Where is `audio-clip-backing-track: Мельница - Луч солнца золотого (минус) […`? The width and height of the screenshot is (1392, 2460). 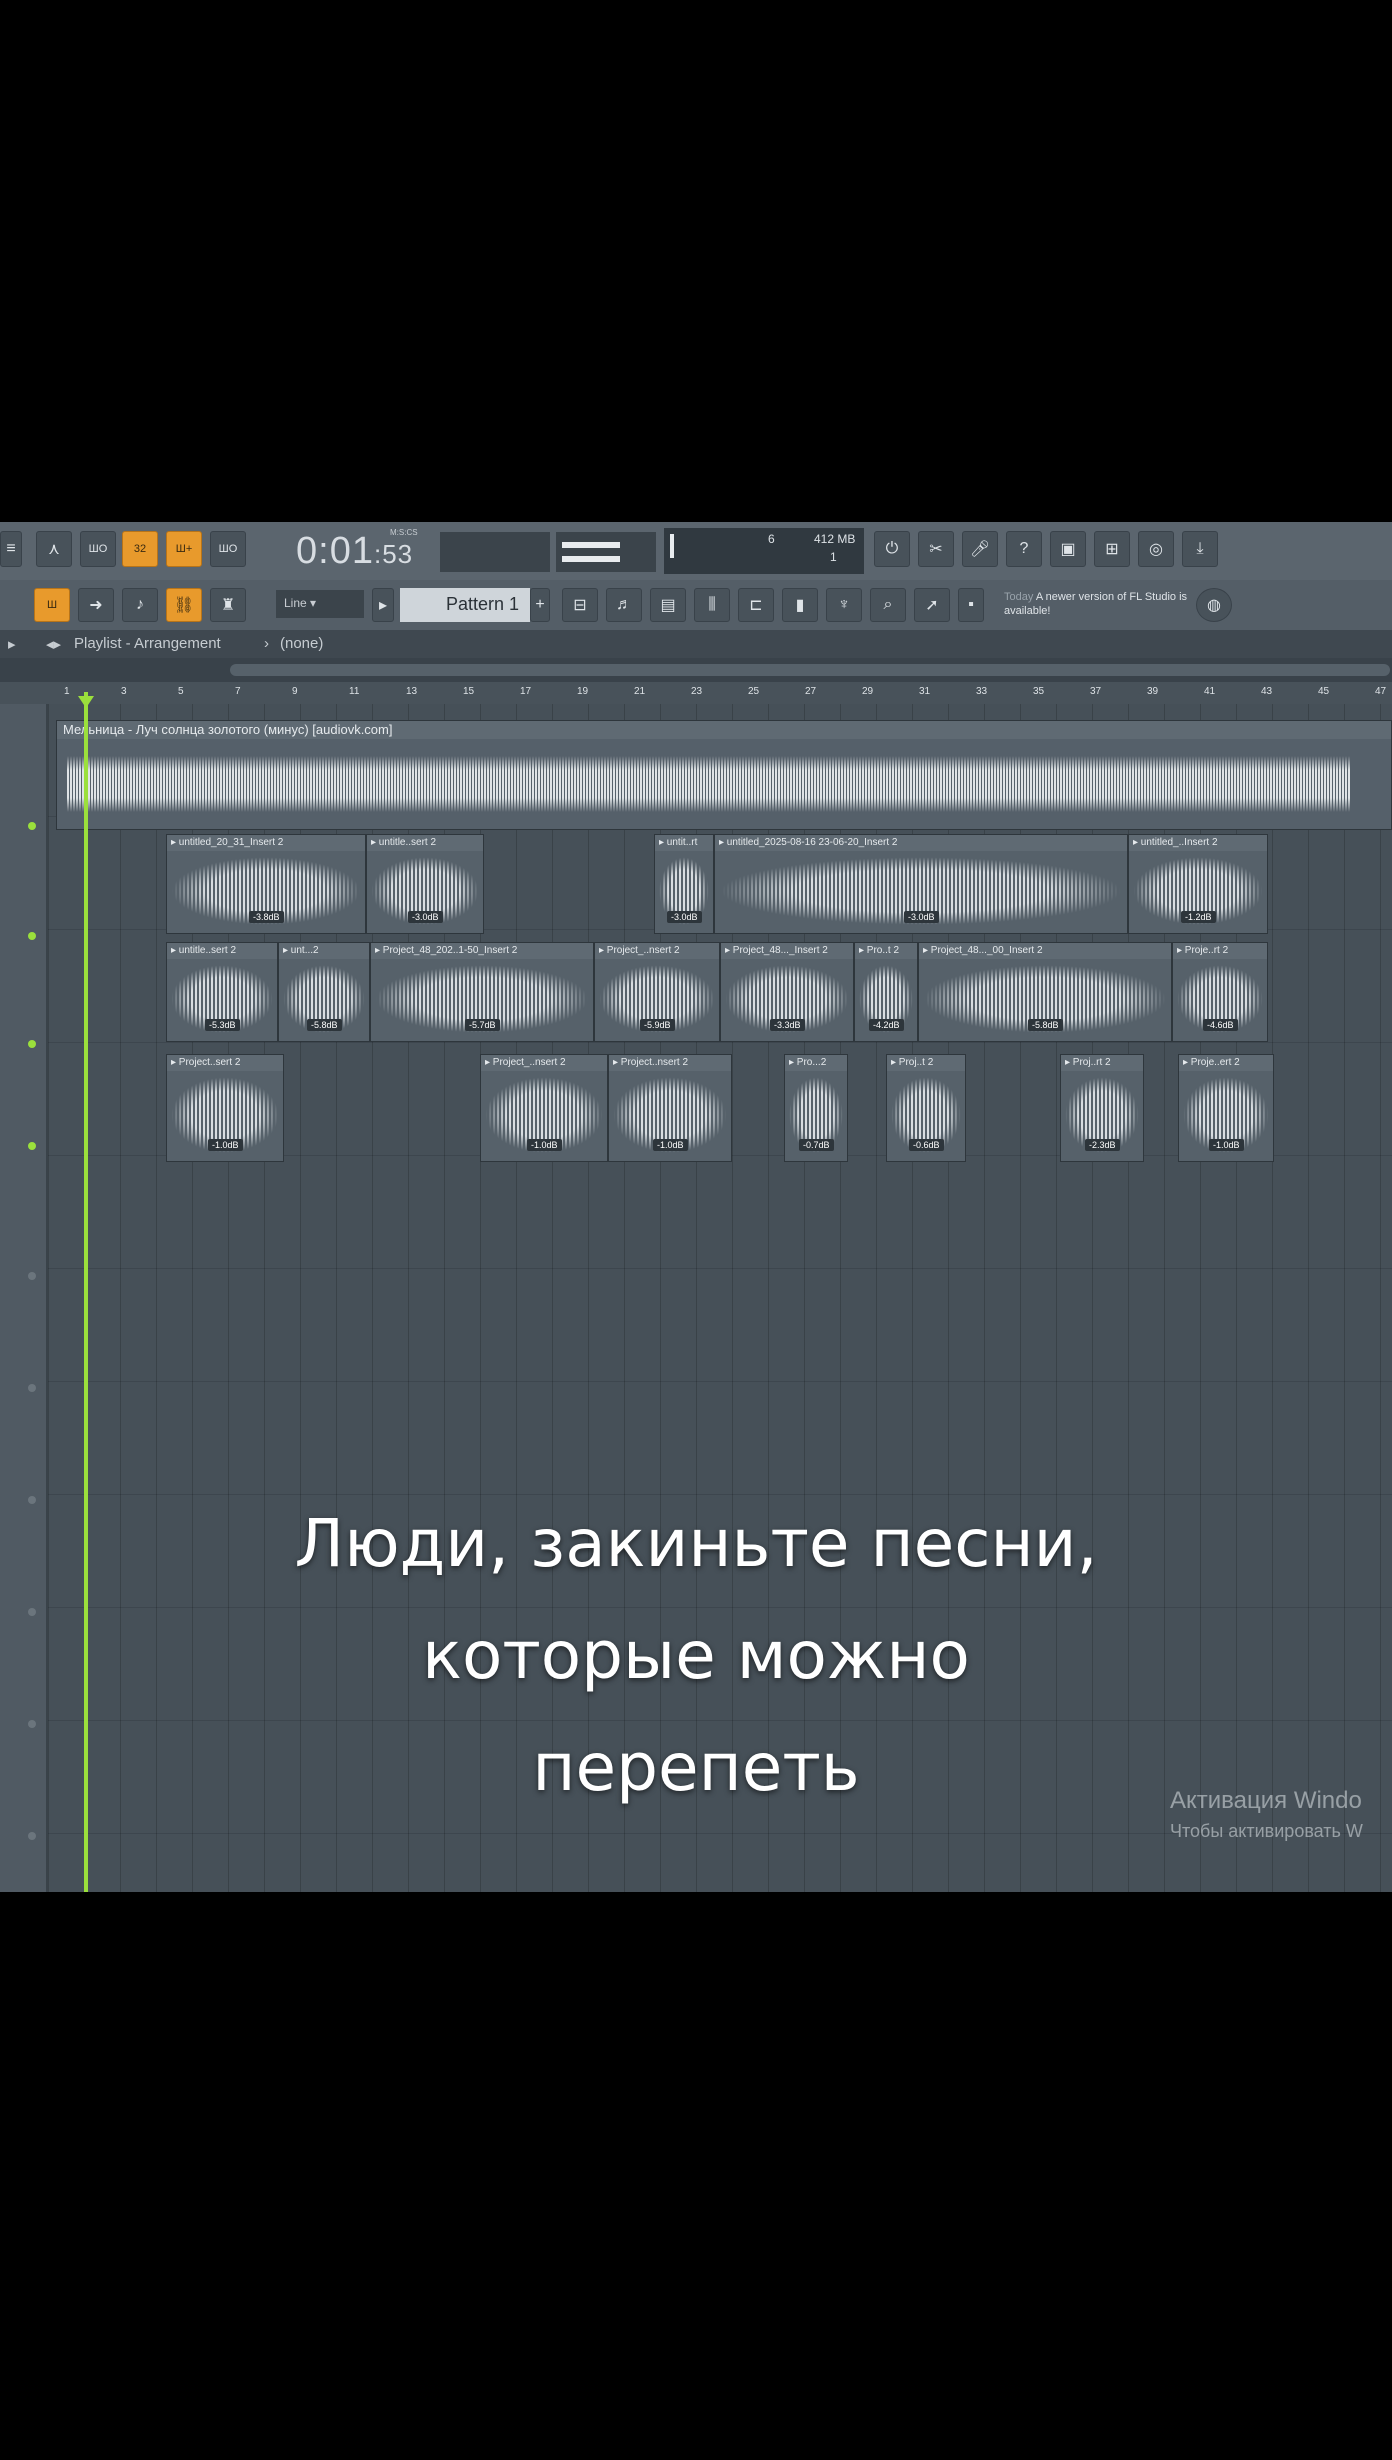 audio-clip-backing-track: Мельница - Луч солнца золотого (минус) [… is located at coordinates (724, 775).